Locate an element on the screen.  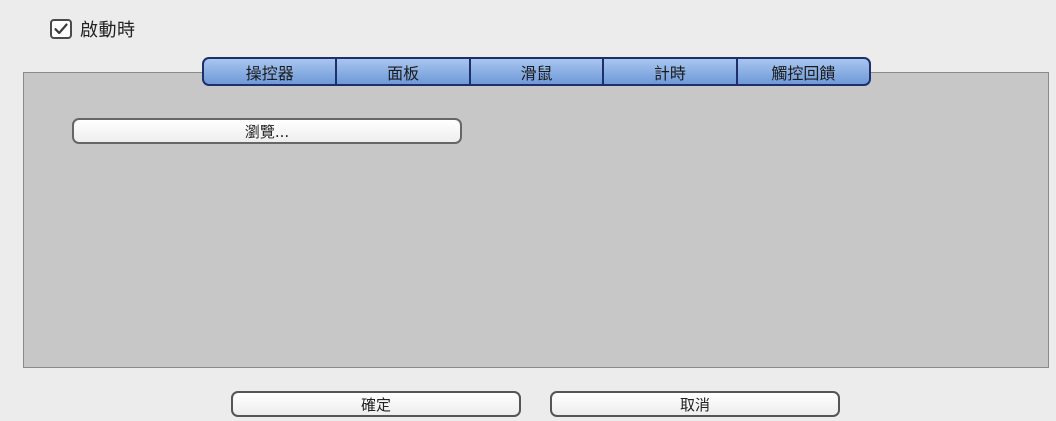
tab-timer: 計時 is located at coordinates (671, 71).